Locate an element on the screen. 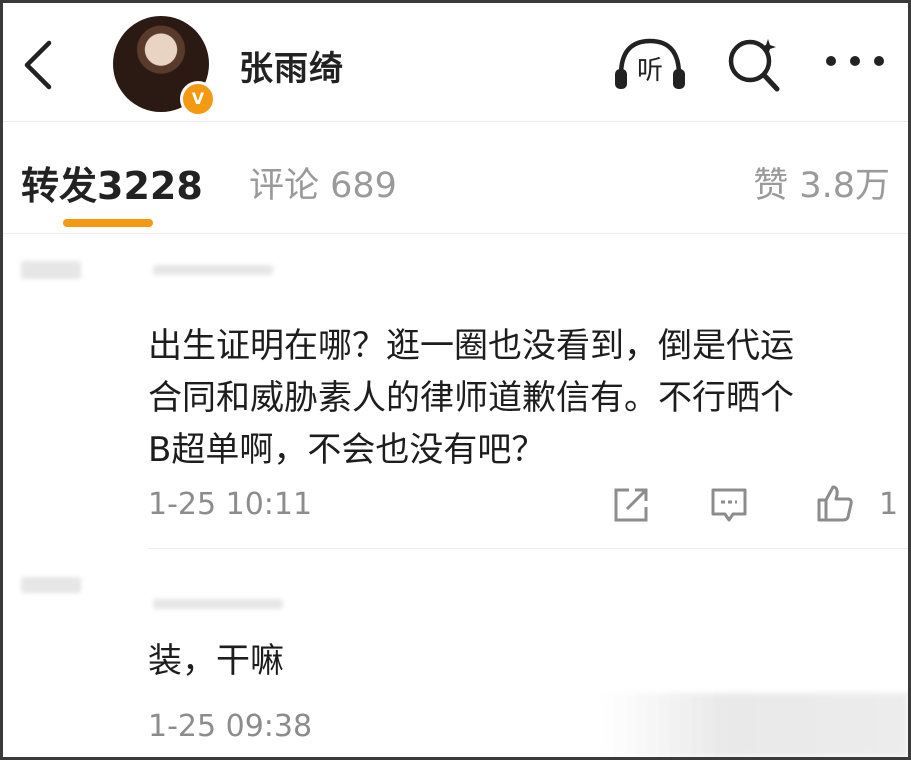 The width and height of the screenshot is (911, 760). share-icon is located at coordinates (631, 505).